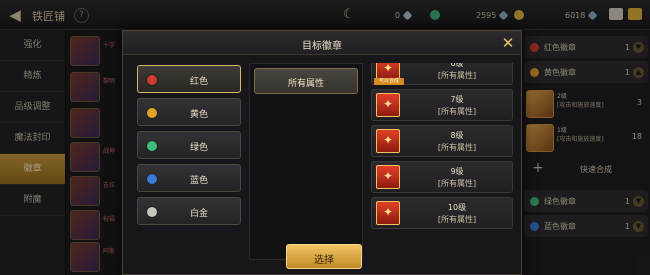 This screenshot has height=275, width=650. What do you see at coordinates (198, 181) in the screenshot?
I see `color-label: 蓝色` at bounding box center [198, 181].